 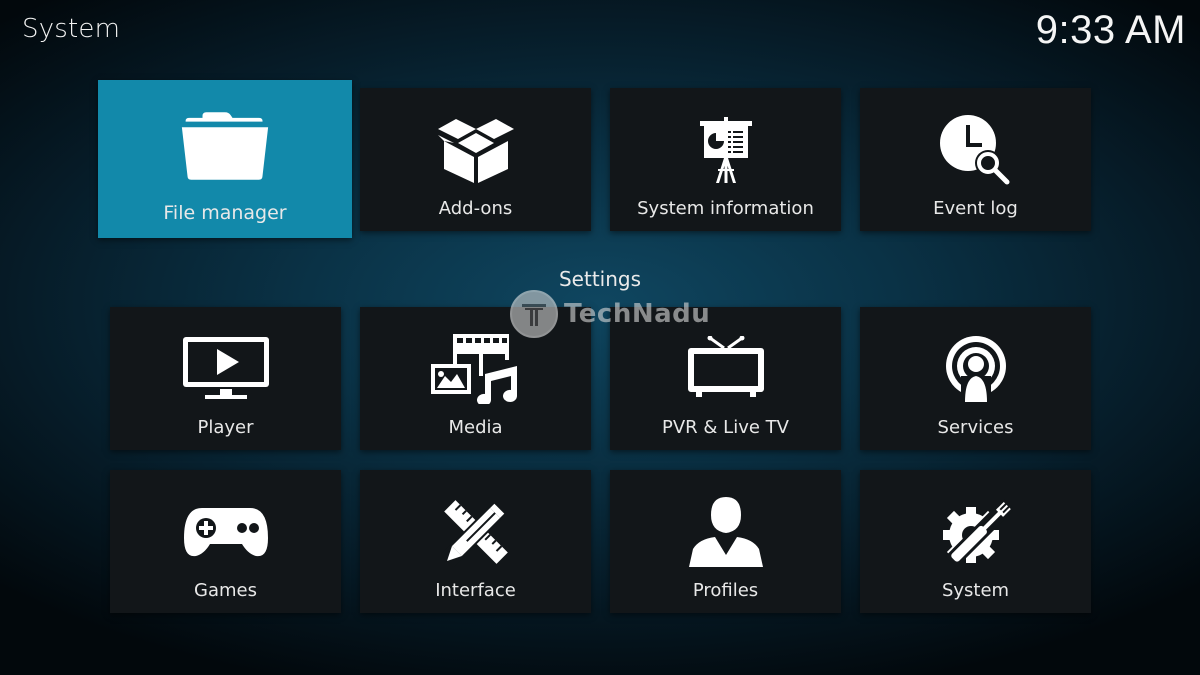 What do you see at coordinates (226, 369) in the screenshot?
I see `monitor-play-icon` at bounding box center [226, 369].